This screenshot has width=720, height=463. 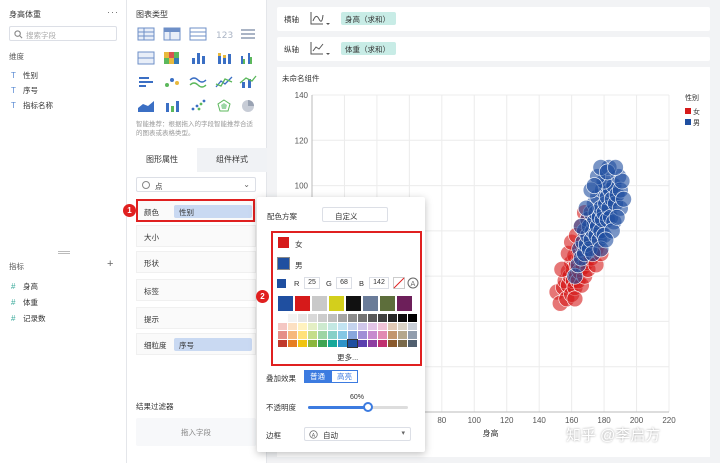 I want to click on filter-drop-zone: 拖入字段, so click(x=196, y=432).